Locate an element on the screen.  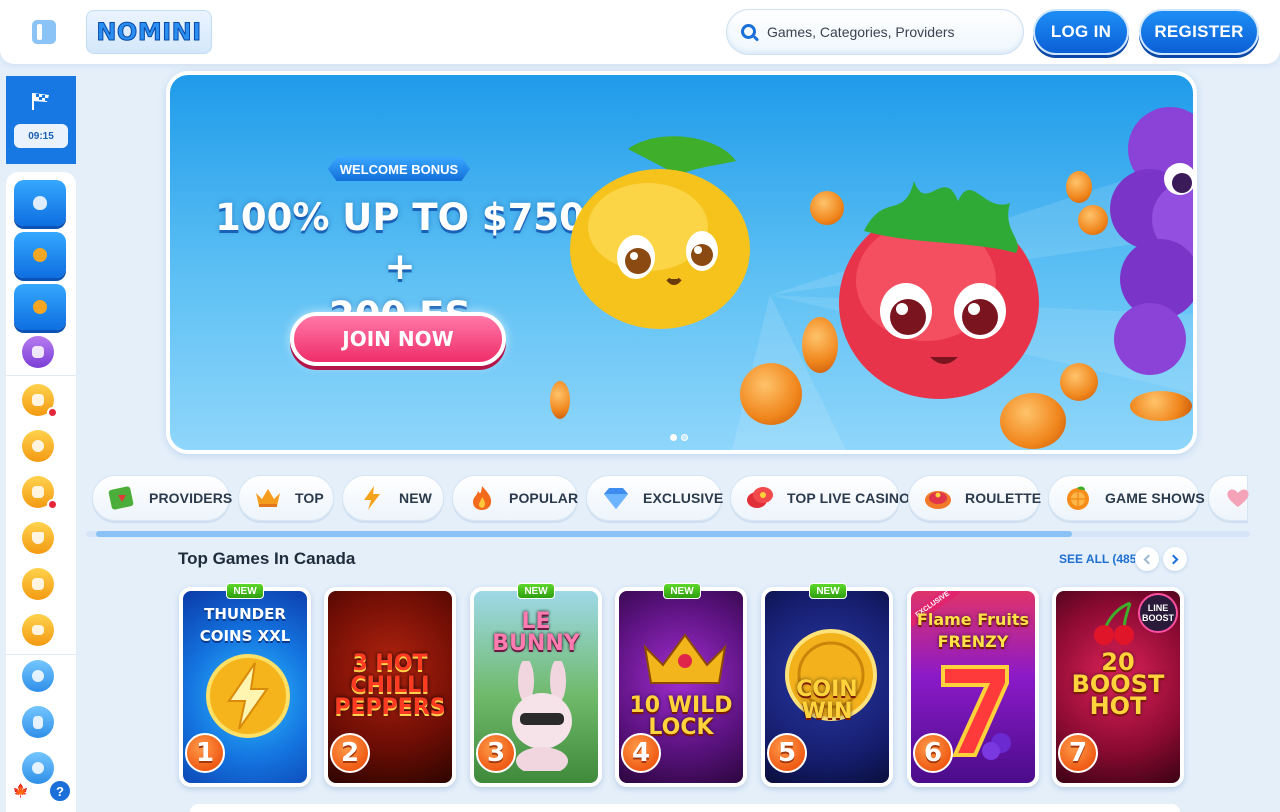
game-title: LE BUNNY is located at coordinates (536, 632).